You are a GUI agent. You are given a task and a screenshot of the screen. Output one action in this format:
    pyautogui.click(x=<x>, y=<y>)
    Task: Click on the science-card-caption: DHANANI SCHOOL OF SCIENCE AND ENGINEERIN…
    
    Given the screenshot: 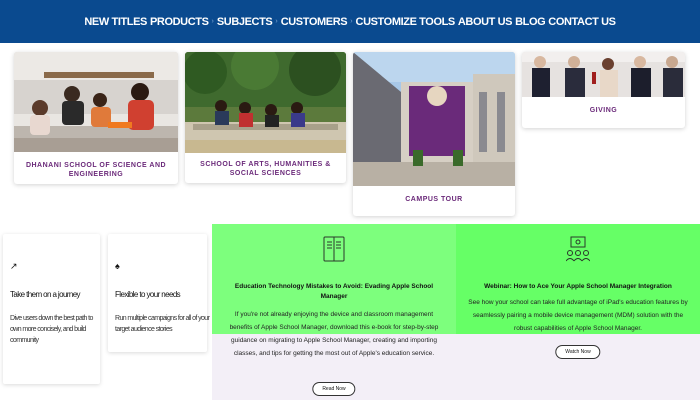 What is the action you would take?
    pyautogui.click(x=96, y=170)
    